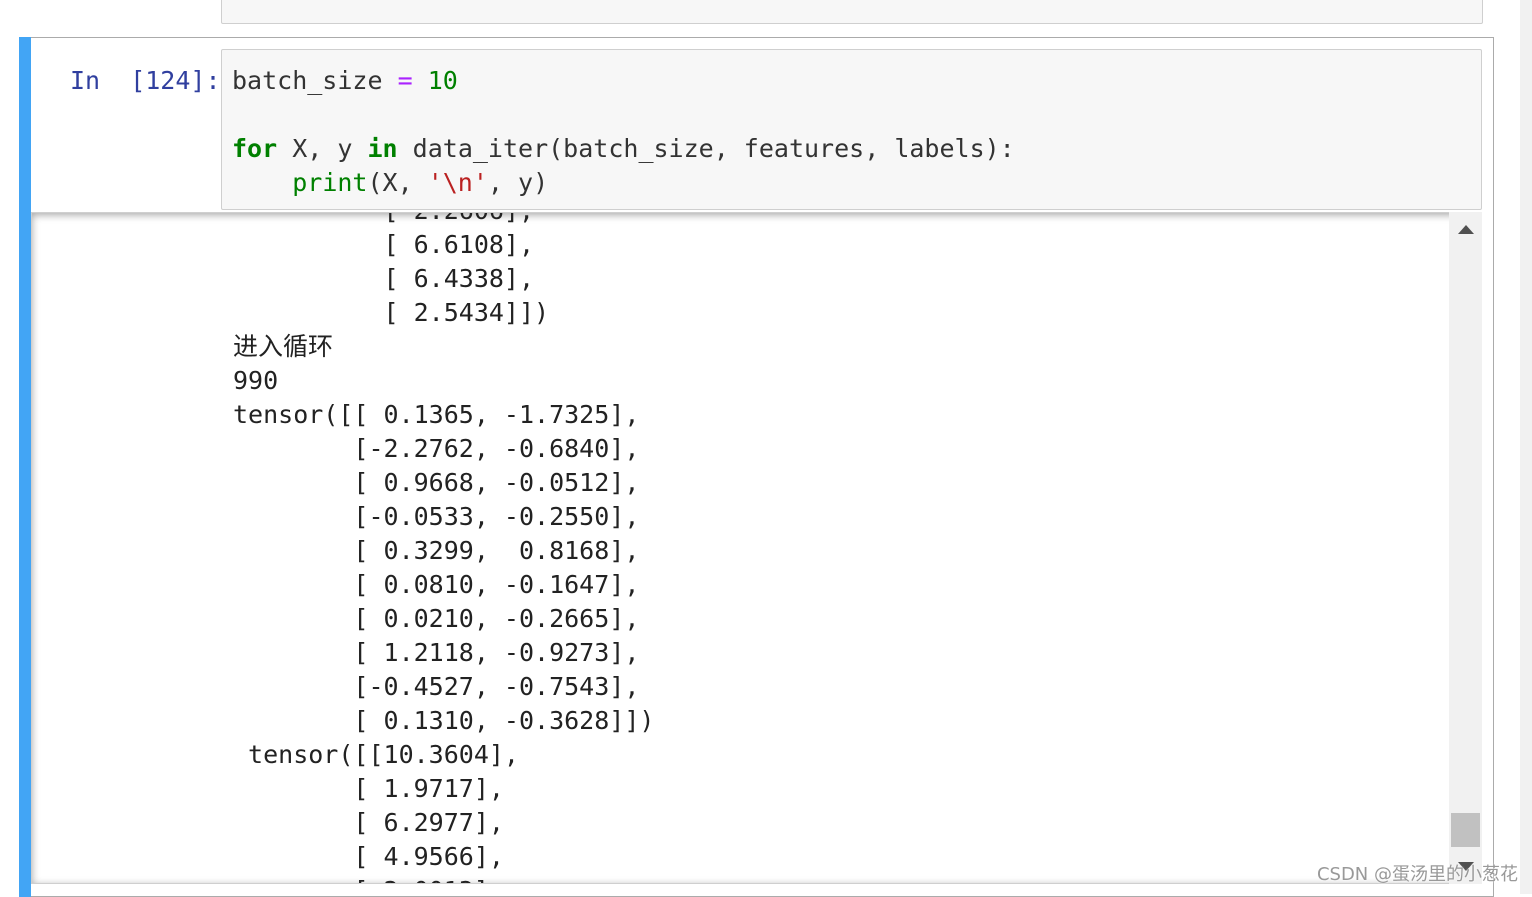  What do you see at coordinates (405, 80) in the screenshot?
I see `code-operator: =` at bounding box center [405, 80].